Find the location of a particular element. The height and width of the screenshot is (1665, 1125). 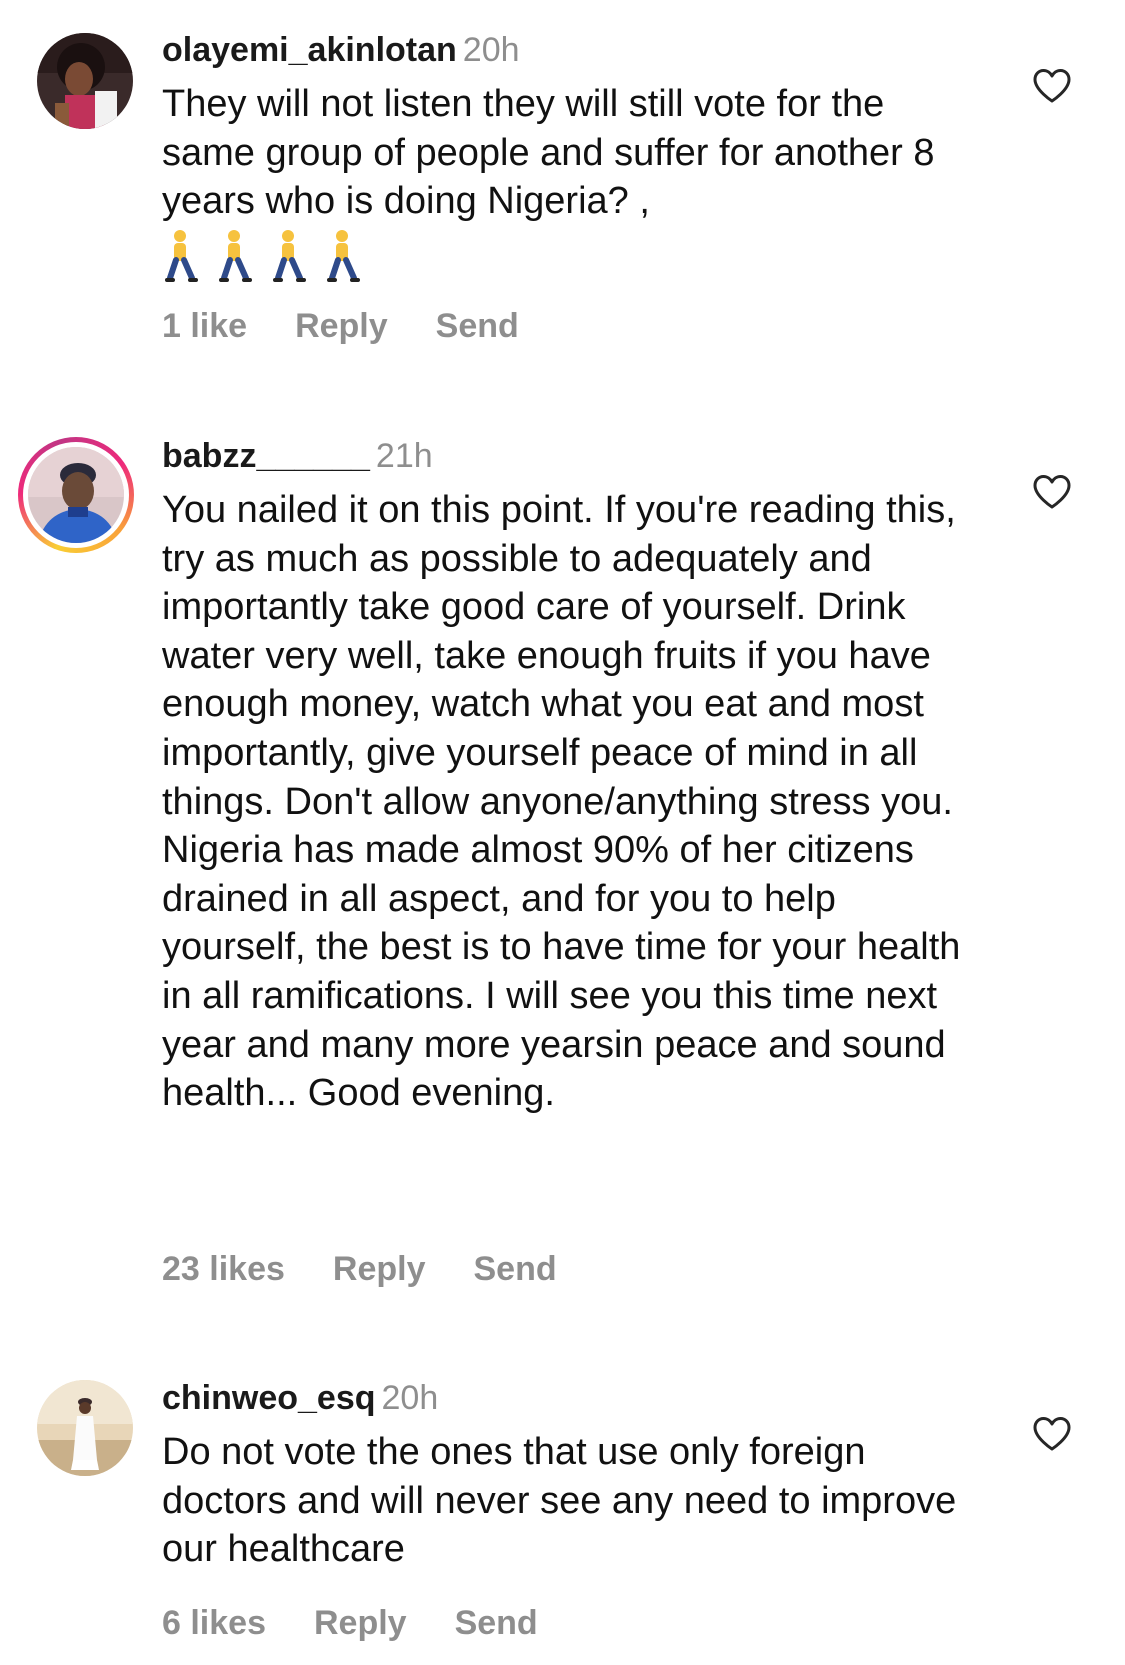

username: chinweo_esq is located at coordinates (269, 1398).